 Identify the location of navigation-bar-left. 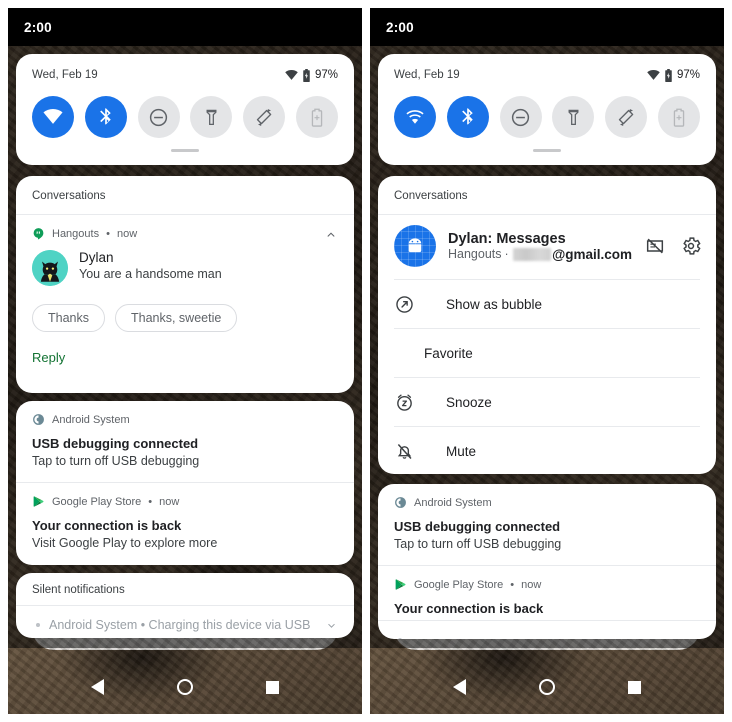
(185, 687).